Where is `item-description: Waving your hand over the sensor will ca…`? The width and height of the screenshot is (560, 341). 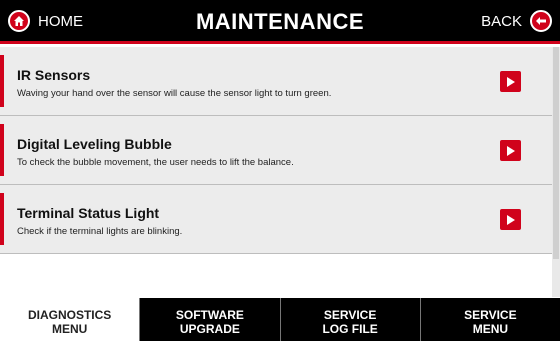
item-description: Waving your hand over the sensor will ca… is located at coordinates (174, 93).